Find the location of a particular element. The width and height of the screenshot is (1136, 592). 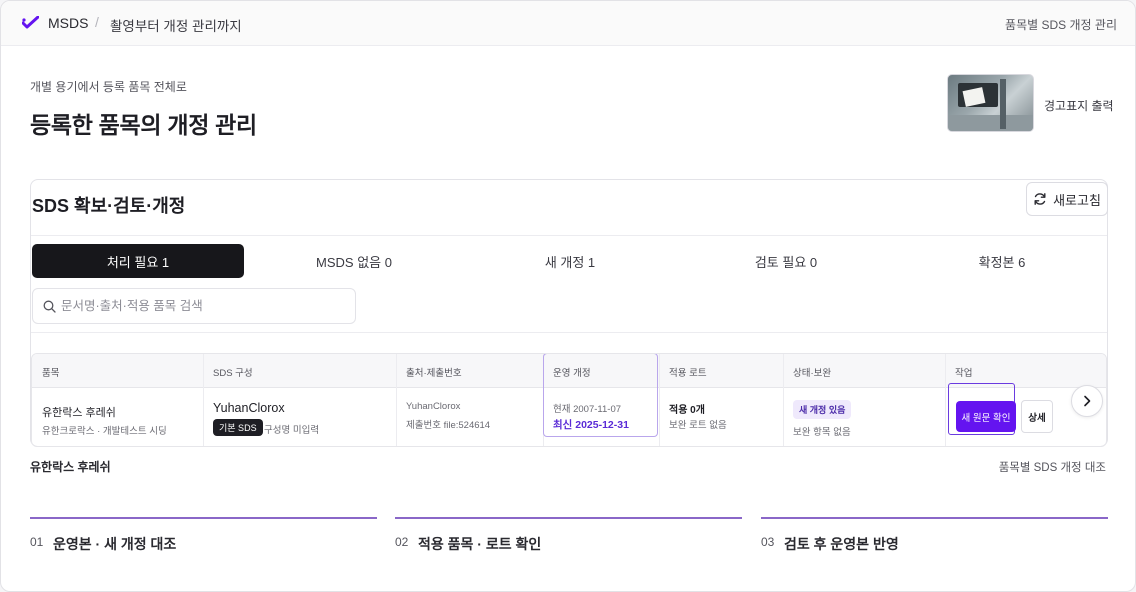

submission-number: 제출번호 file:524614 is located at coordinates (448, 425).